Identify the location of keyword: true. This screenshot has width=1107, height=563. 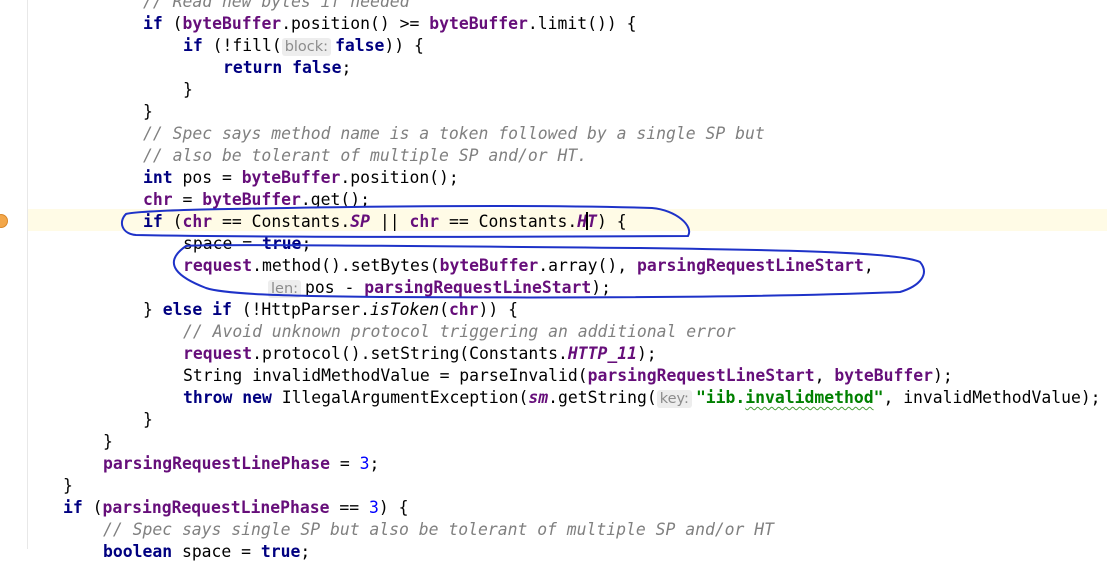
(281, 243).